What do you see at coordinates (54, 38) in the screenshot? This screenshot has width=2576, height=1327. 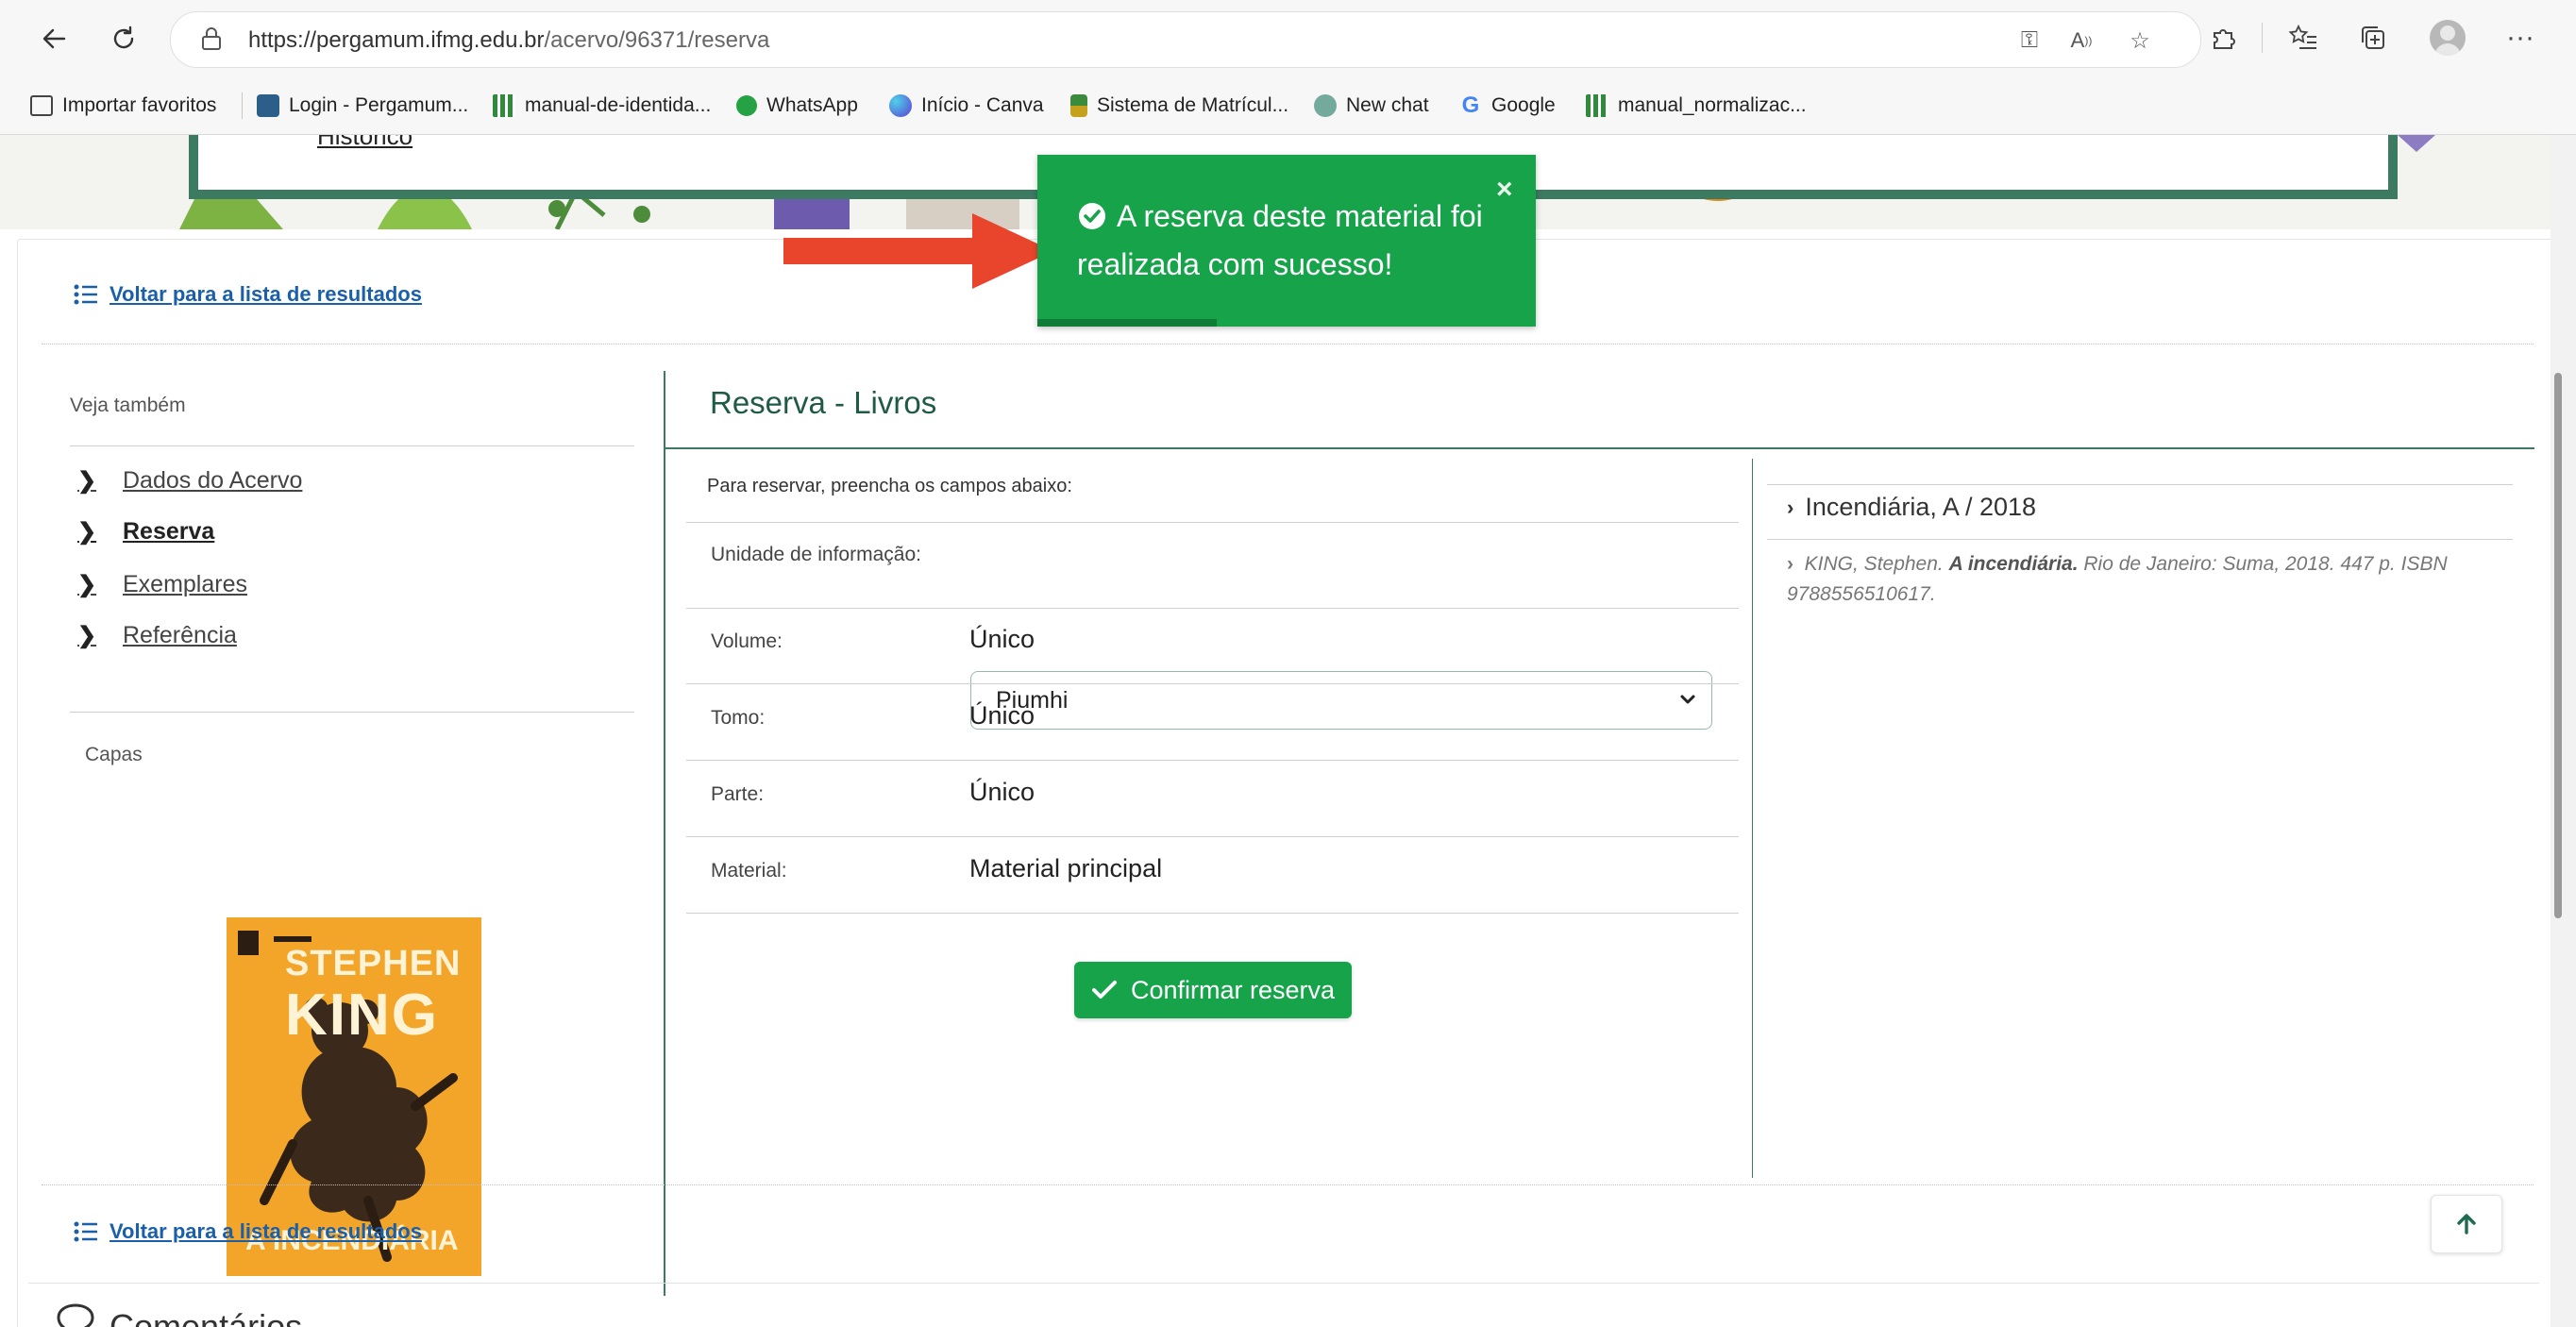 I see `arrow-left-icon` at bounding box center [54, 38].